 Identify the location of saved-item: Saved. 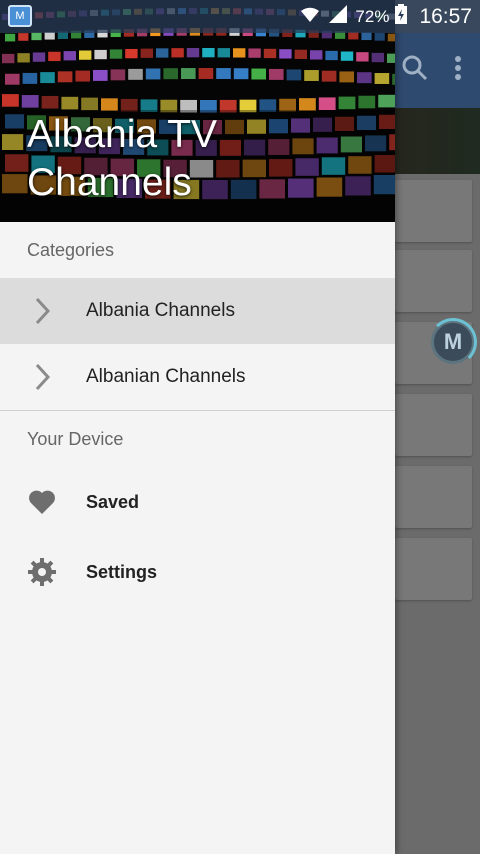
(197, 502).